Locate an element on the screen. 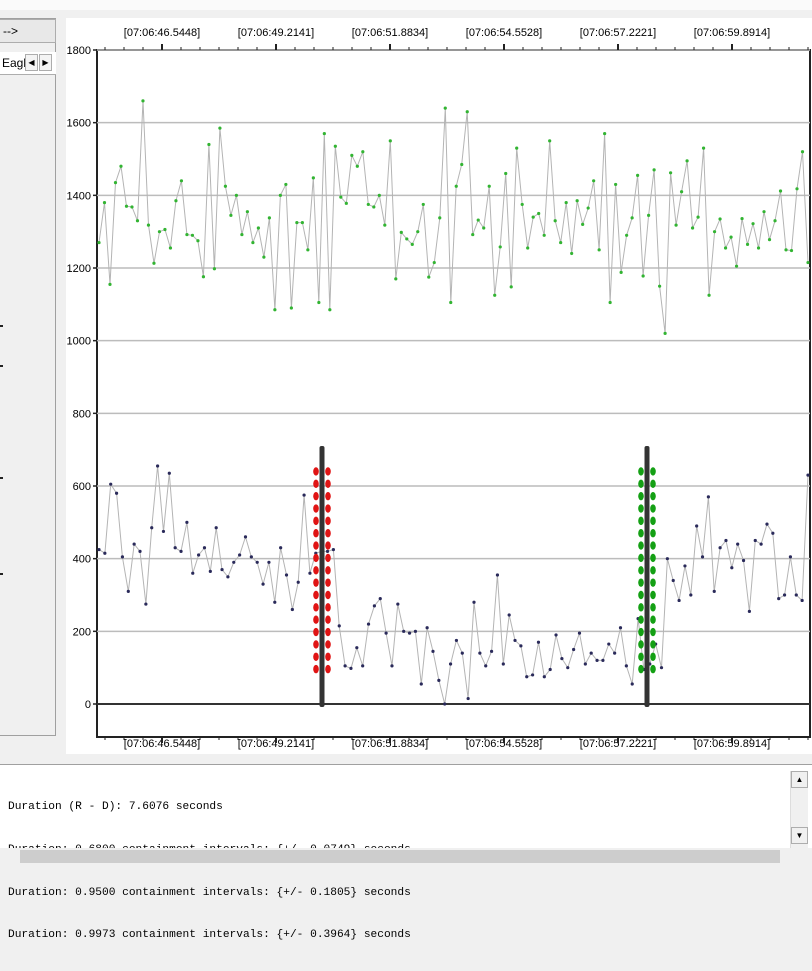 This screenshot has height=971, width=812. left-panel is located at coordinates (28, 377).